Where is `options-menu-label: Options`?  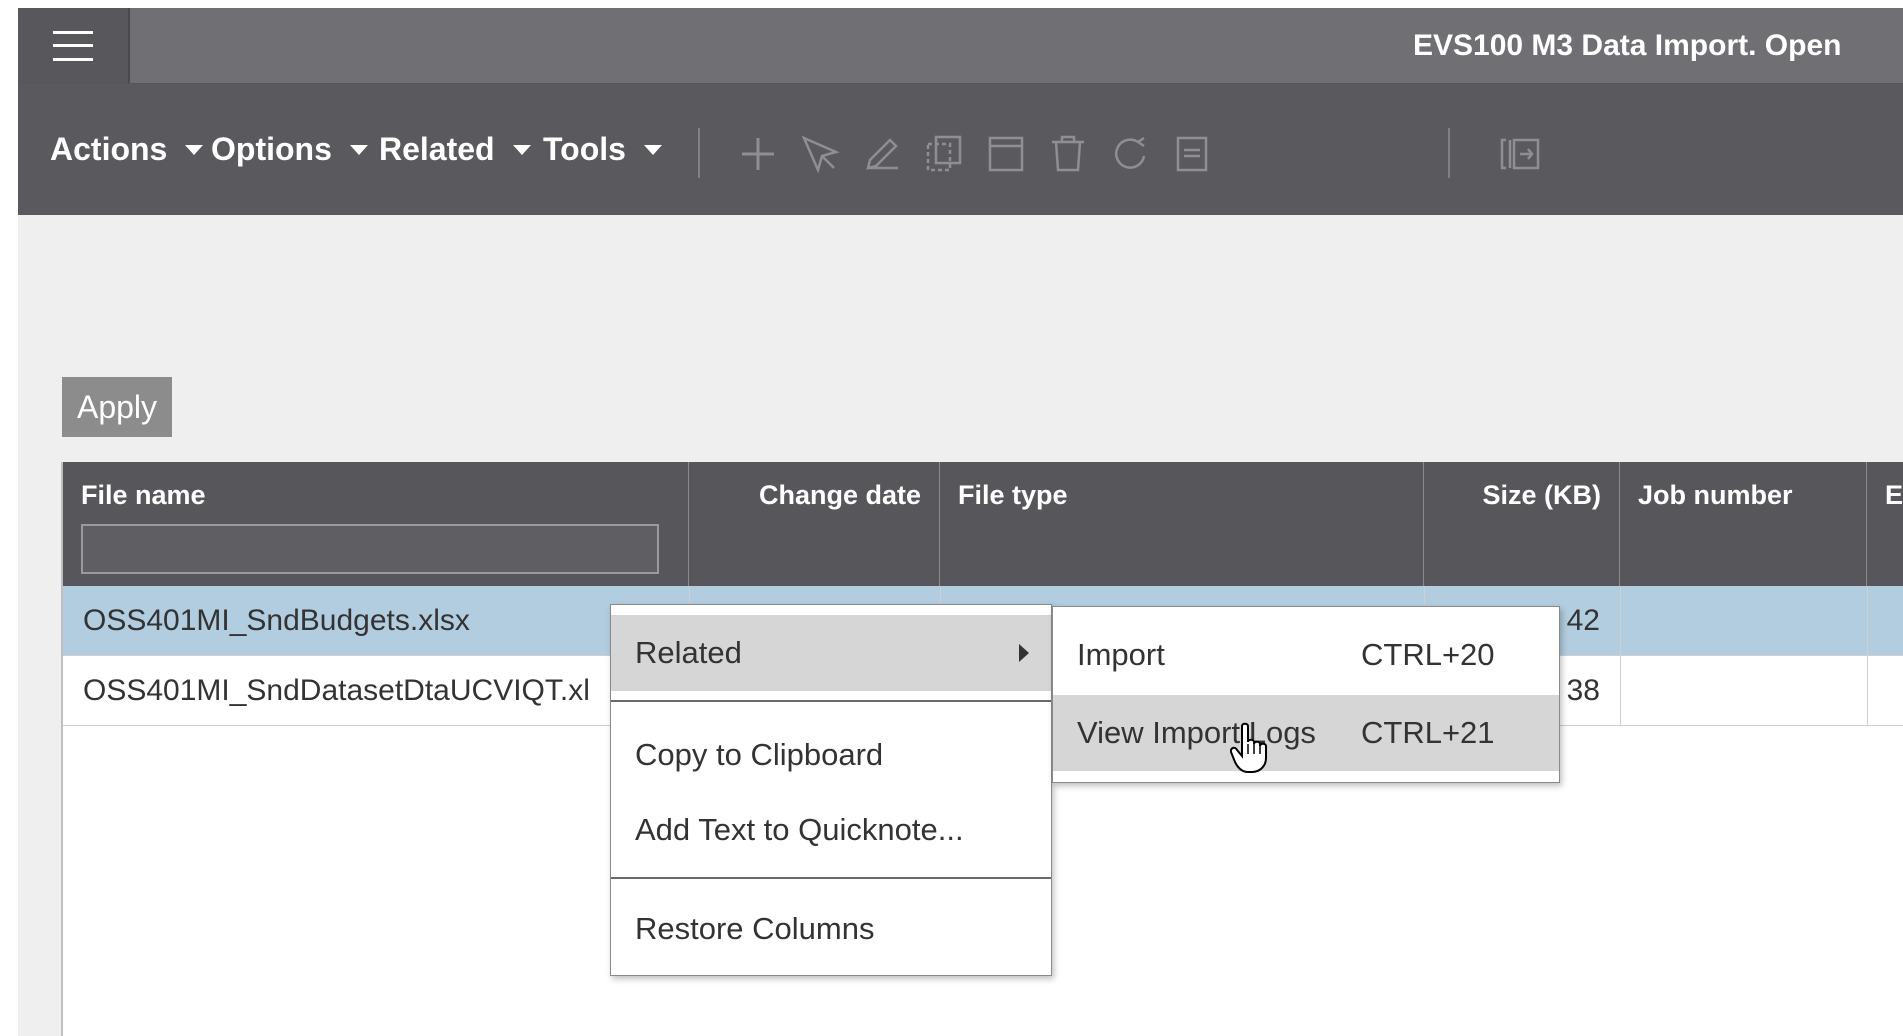 options-menu-label: Options is located at coordinates (271, 149).